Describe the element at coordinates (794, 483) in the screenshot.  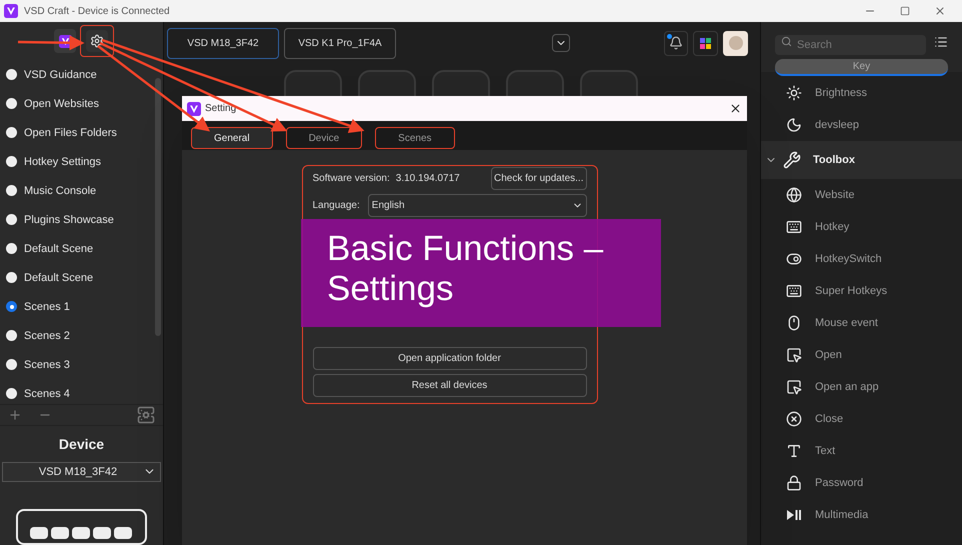
I see `lock-icon` at that location.